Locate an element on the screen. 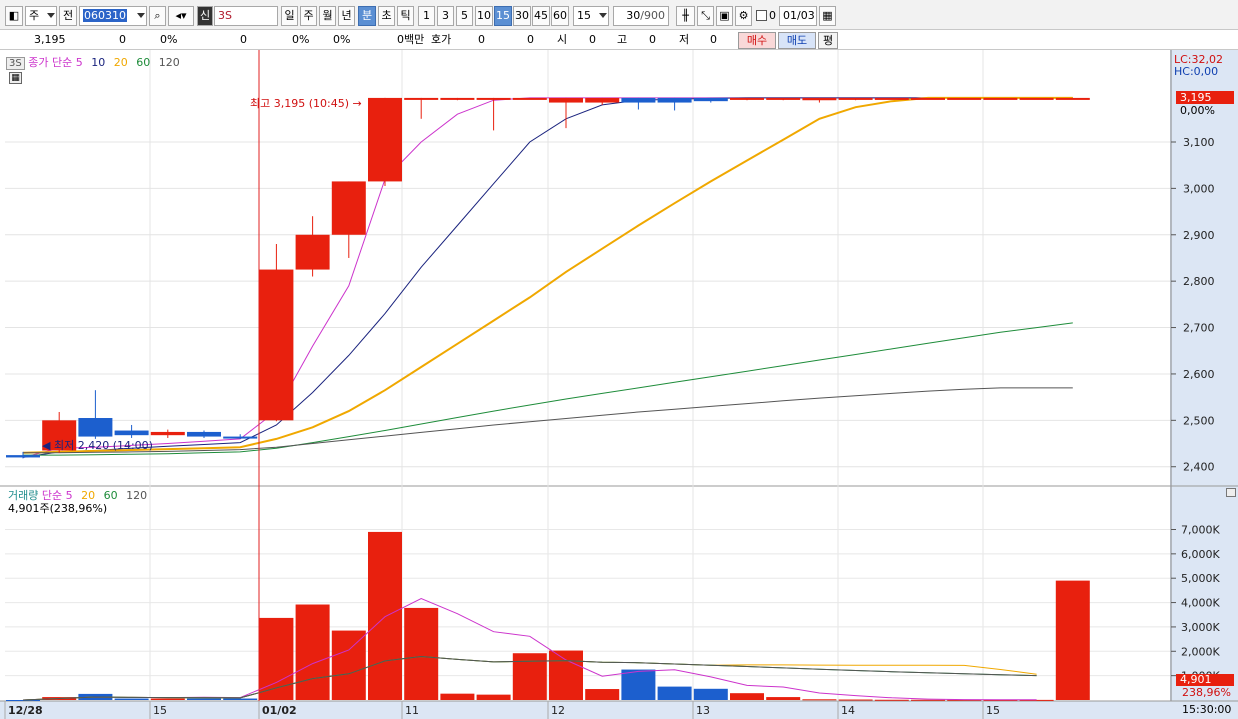  low-value: 0 is located at coordinates (713, 39).